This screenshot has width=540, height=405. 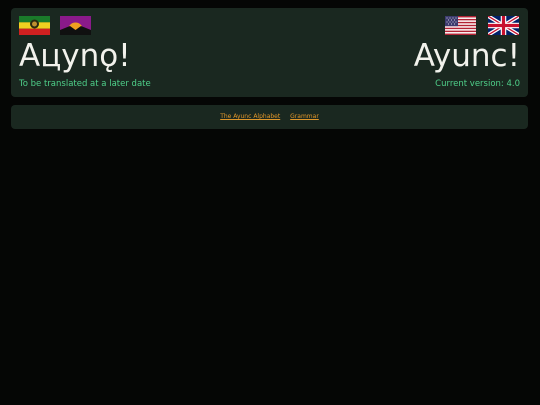 I want to click on page-title-native: Aцynǫ!, so click(x=75, y=56).